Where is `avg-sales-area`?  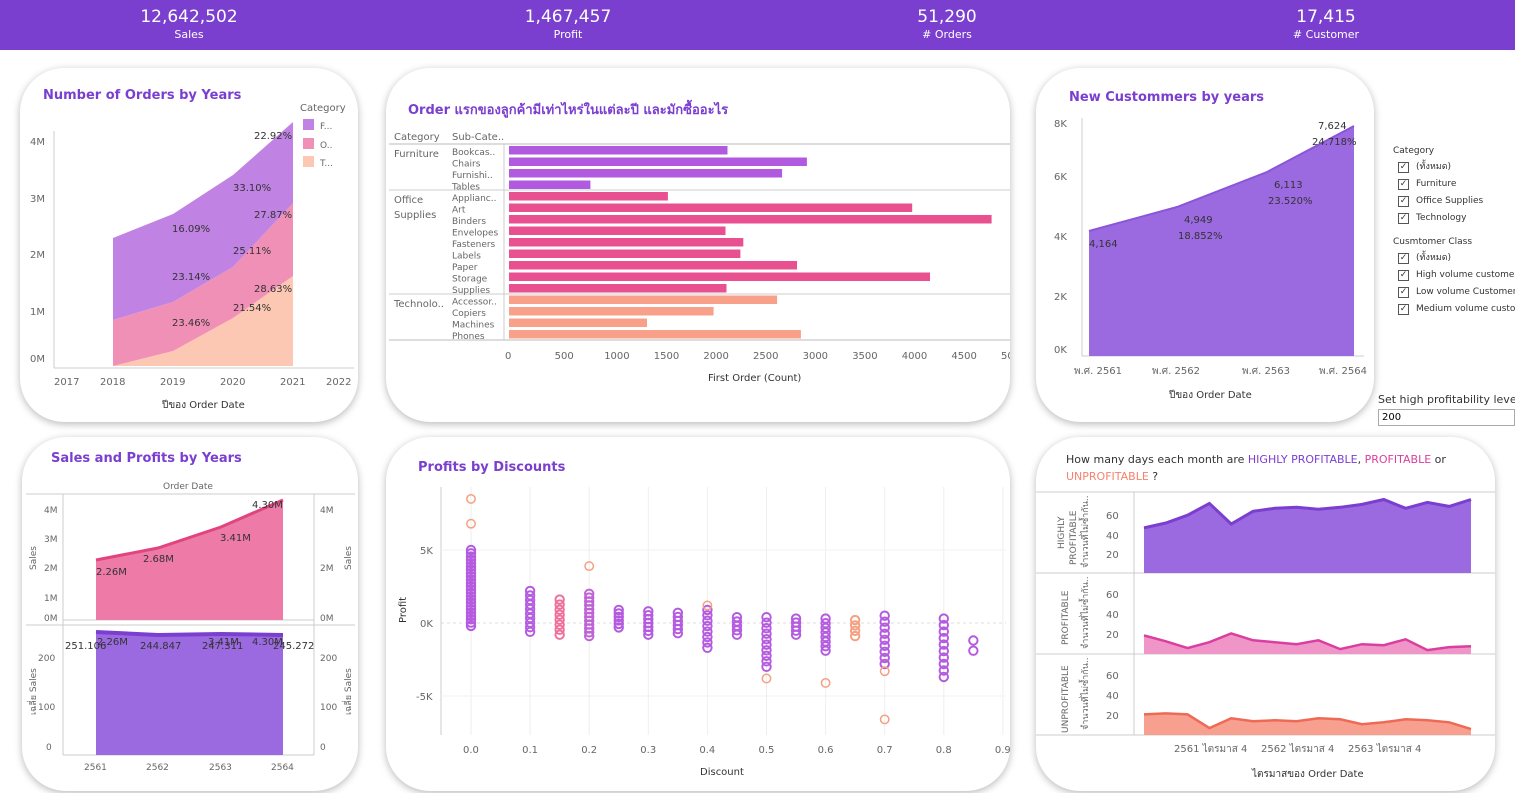
avg-sales-area is located at coordinates (189, 693).